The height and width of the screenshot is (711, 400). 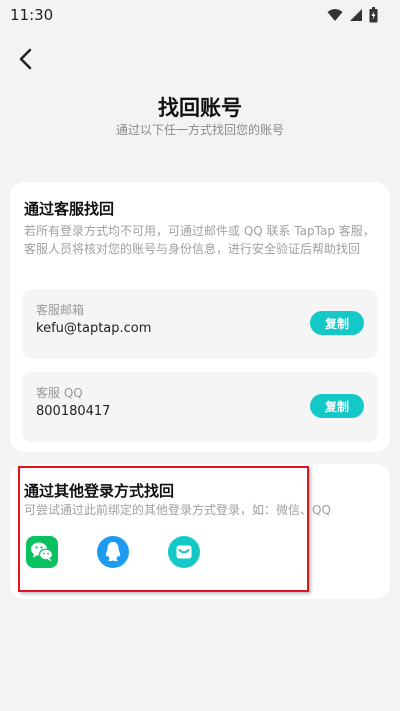 I want to click on copy-email-button: 复制, so click(x=337, y=323).